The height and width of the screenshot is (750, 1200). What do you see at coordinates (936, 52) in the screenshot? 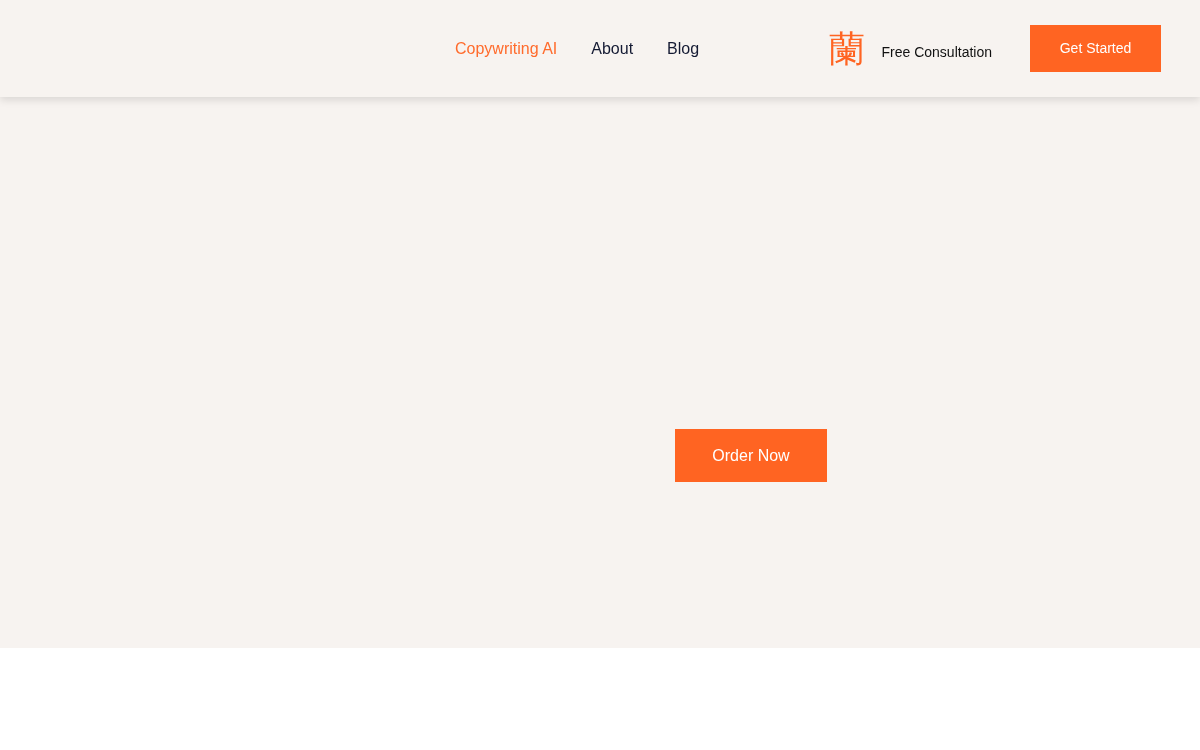
I see `consultation-link: Free Consultation` at bounding box center [936, 52].